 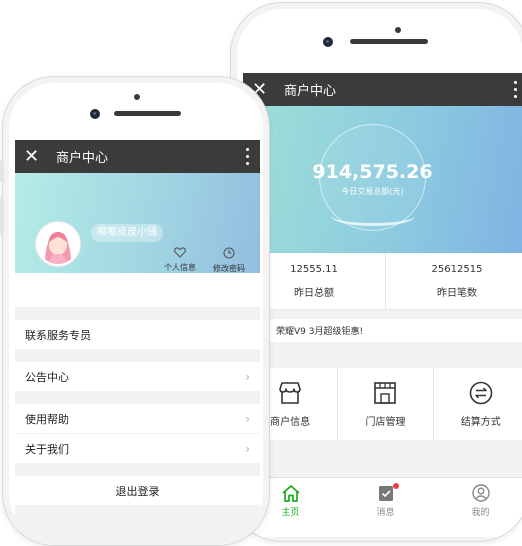 What do you see at coordinates (137, 448) in the screenshot?
I see `menu-item-about: 关于我们 ›` at bounding box center [137, 448].